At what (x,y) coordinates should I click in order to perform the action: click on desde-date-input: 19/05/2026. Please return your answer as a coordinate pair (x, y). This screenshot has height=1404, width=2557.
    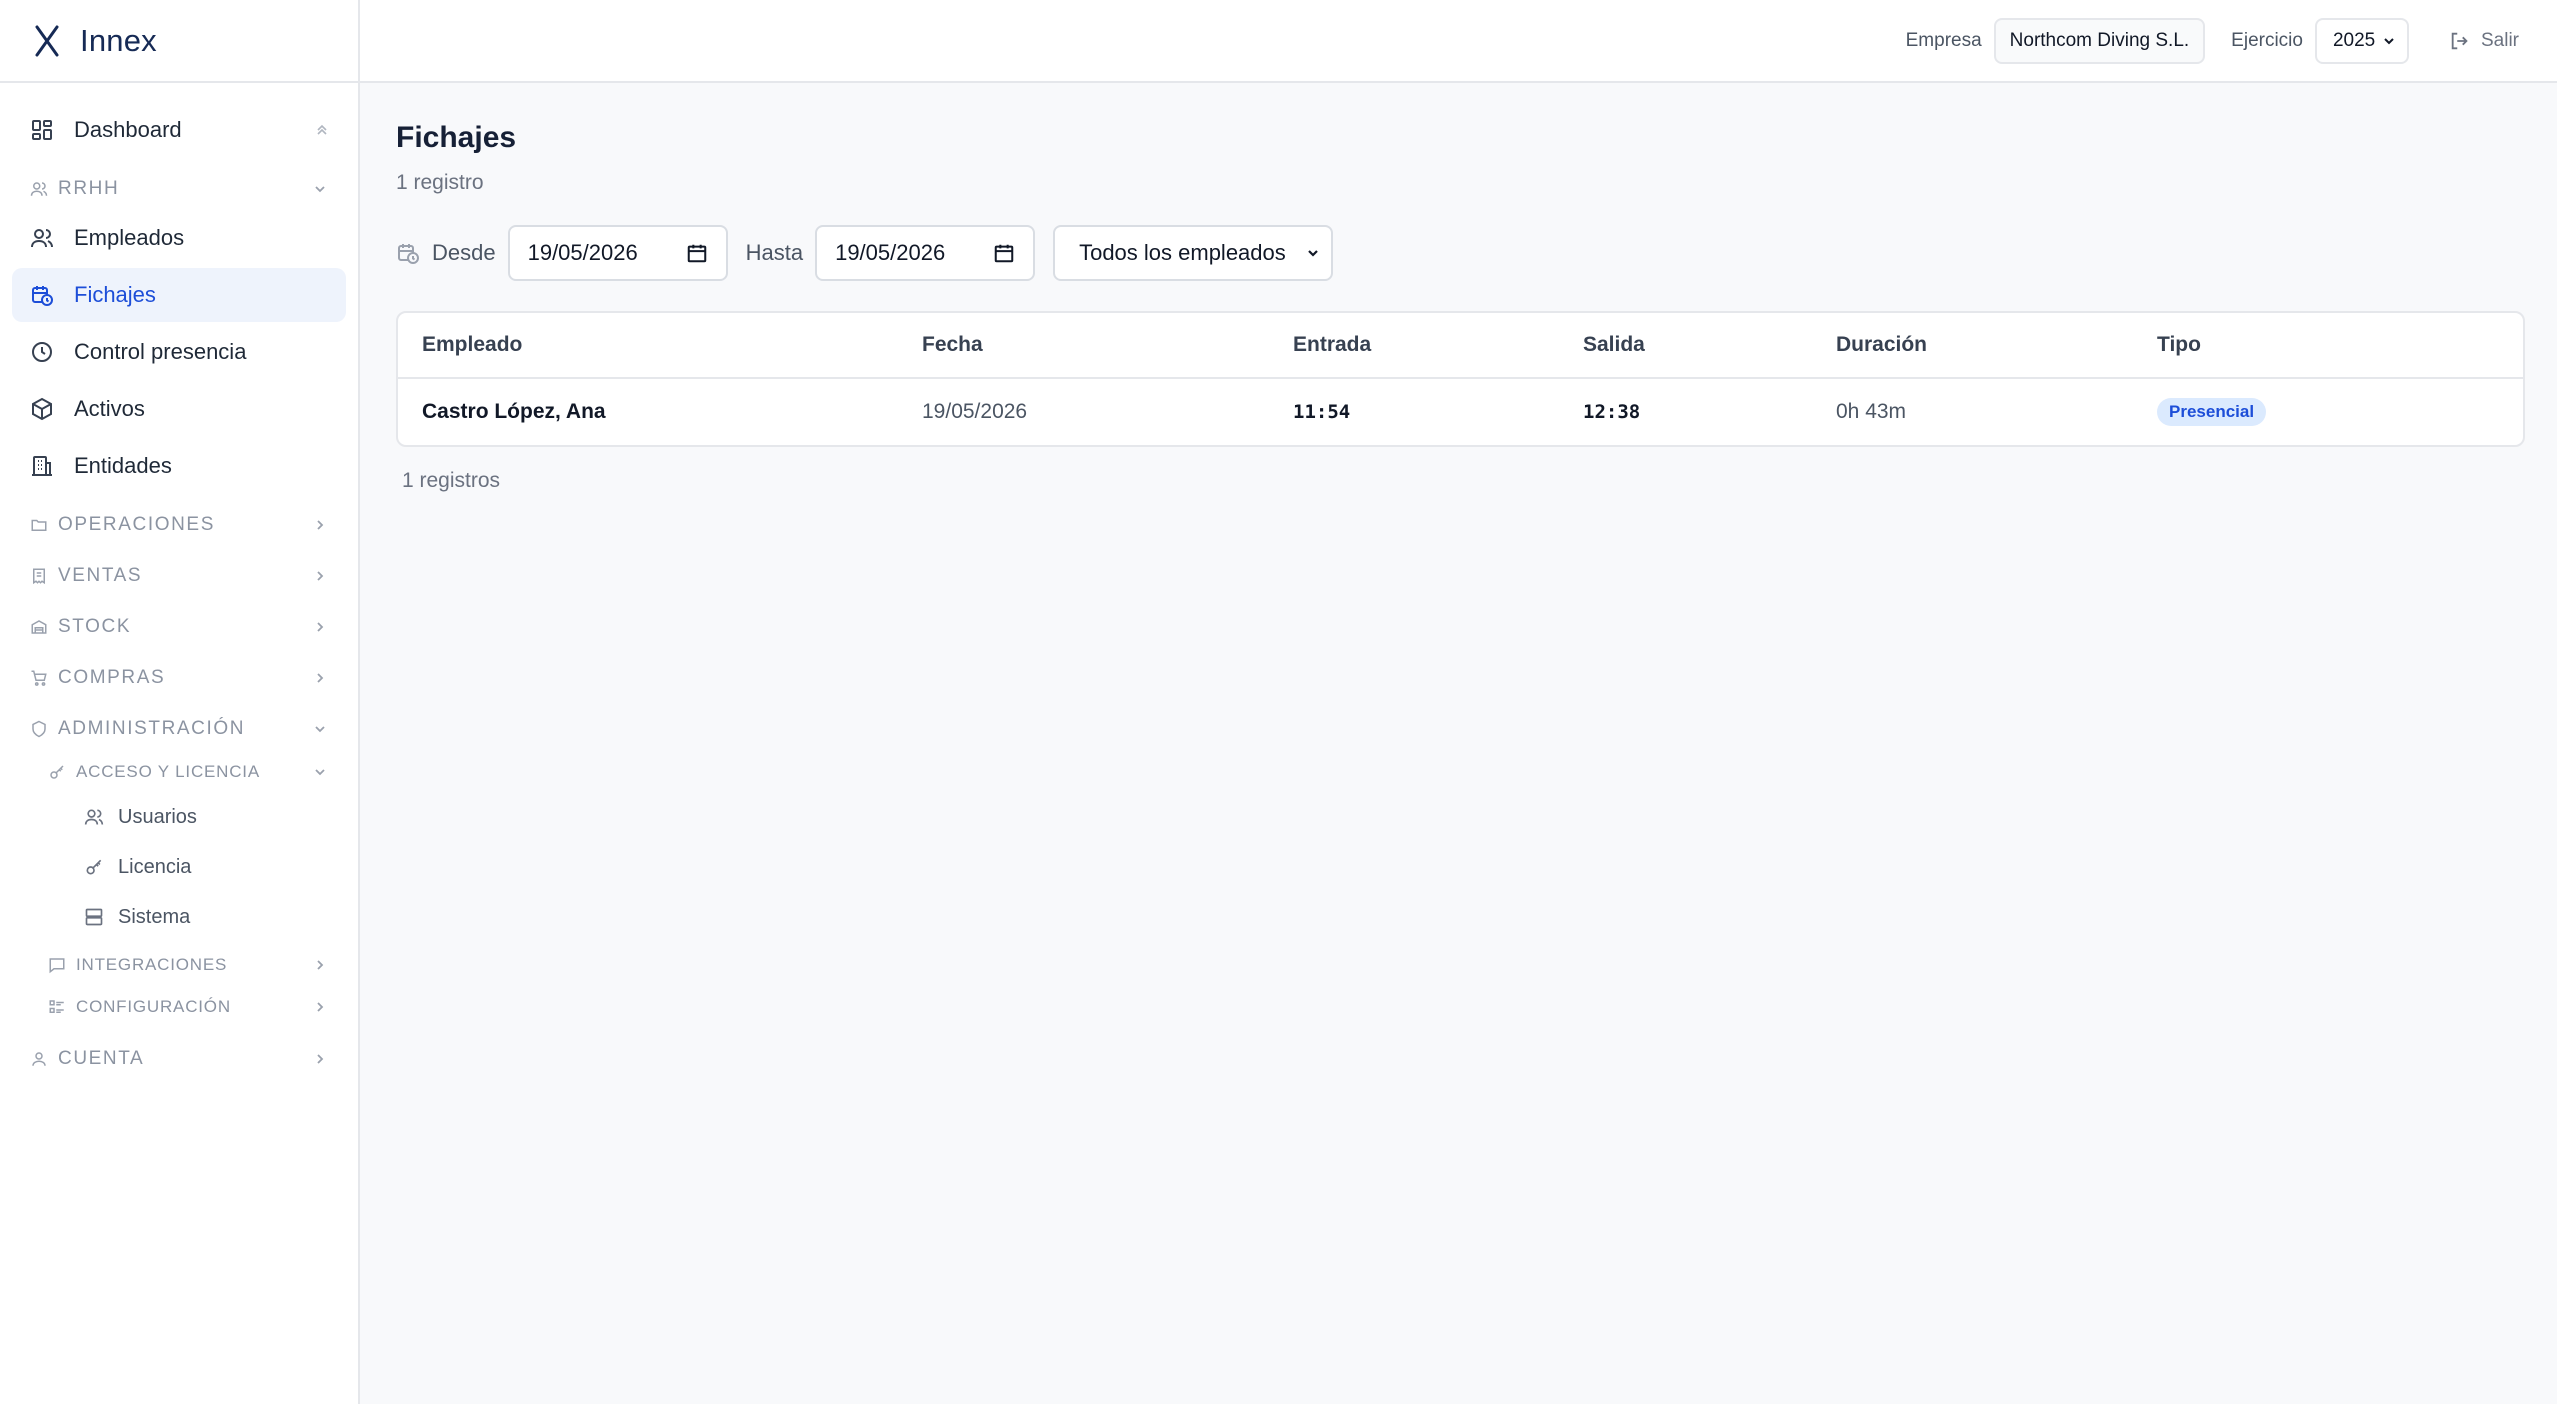
    Looking at the image, I should click on (617, 253).